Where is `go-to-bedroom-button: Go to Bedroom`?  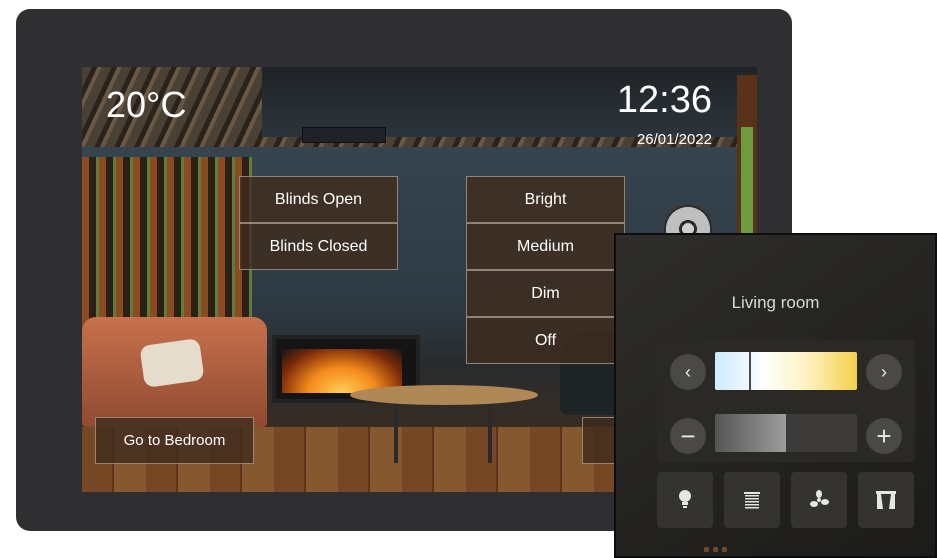 go-to-bedroom-button: Go to Bedroom is located at coordinates (174, 440).